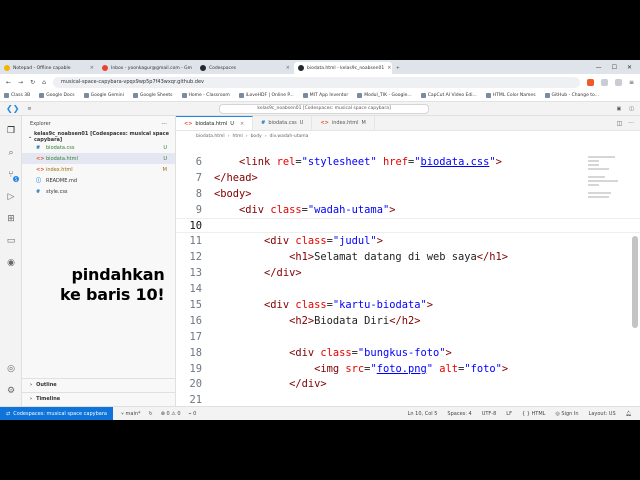 This screenshot has width=640, height=480. Describe the element at coordinates (17, 95) in the screenshot. I see `bookmark: Class 3B` at that location.